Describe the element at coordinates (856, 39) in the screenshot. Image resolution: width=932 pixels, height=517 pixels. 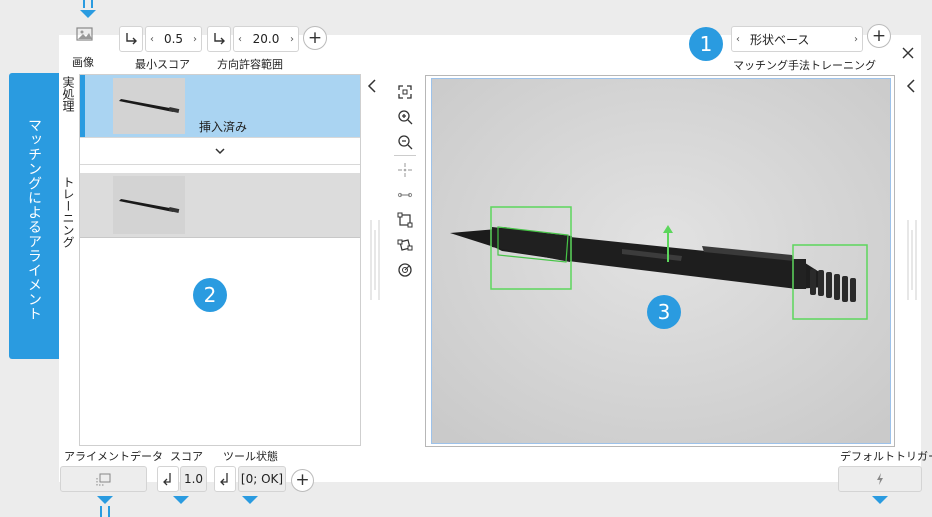
I see `next-icon: ›` at that location.